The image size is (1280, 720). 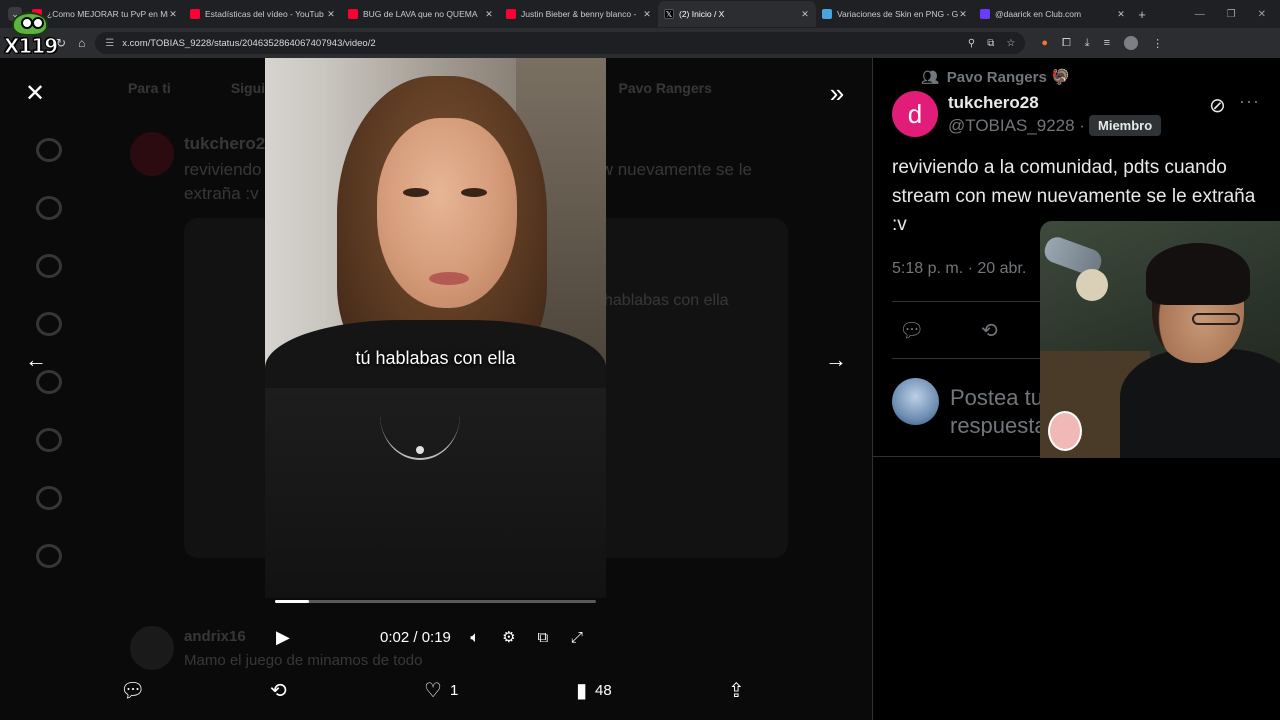 What do you see at coordinates (49, 440) in the screenshot?
I see `edit-icon` at bounding box center [49, 440].